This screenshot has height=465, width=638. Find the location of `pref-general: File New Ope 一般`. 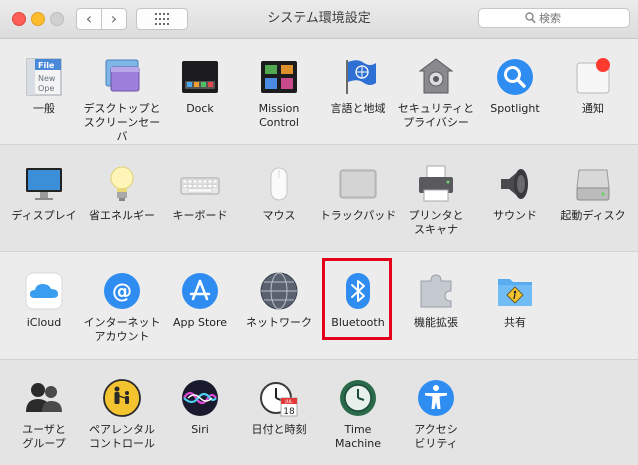

pref-general: File New Ope 一般 is located at coordinates (44, 86).